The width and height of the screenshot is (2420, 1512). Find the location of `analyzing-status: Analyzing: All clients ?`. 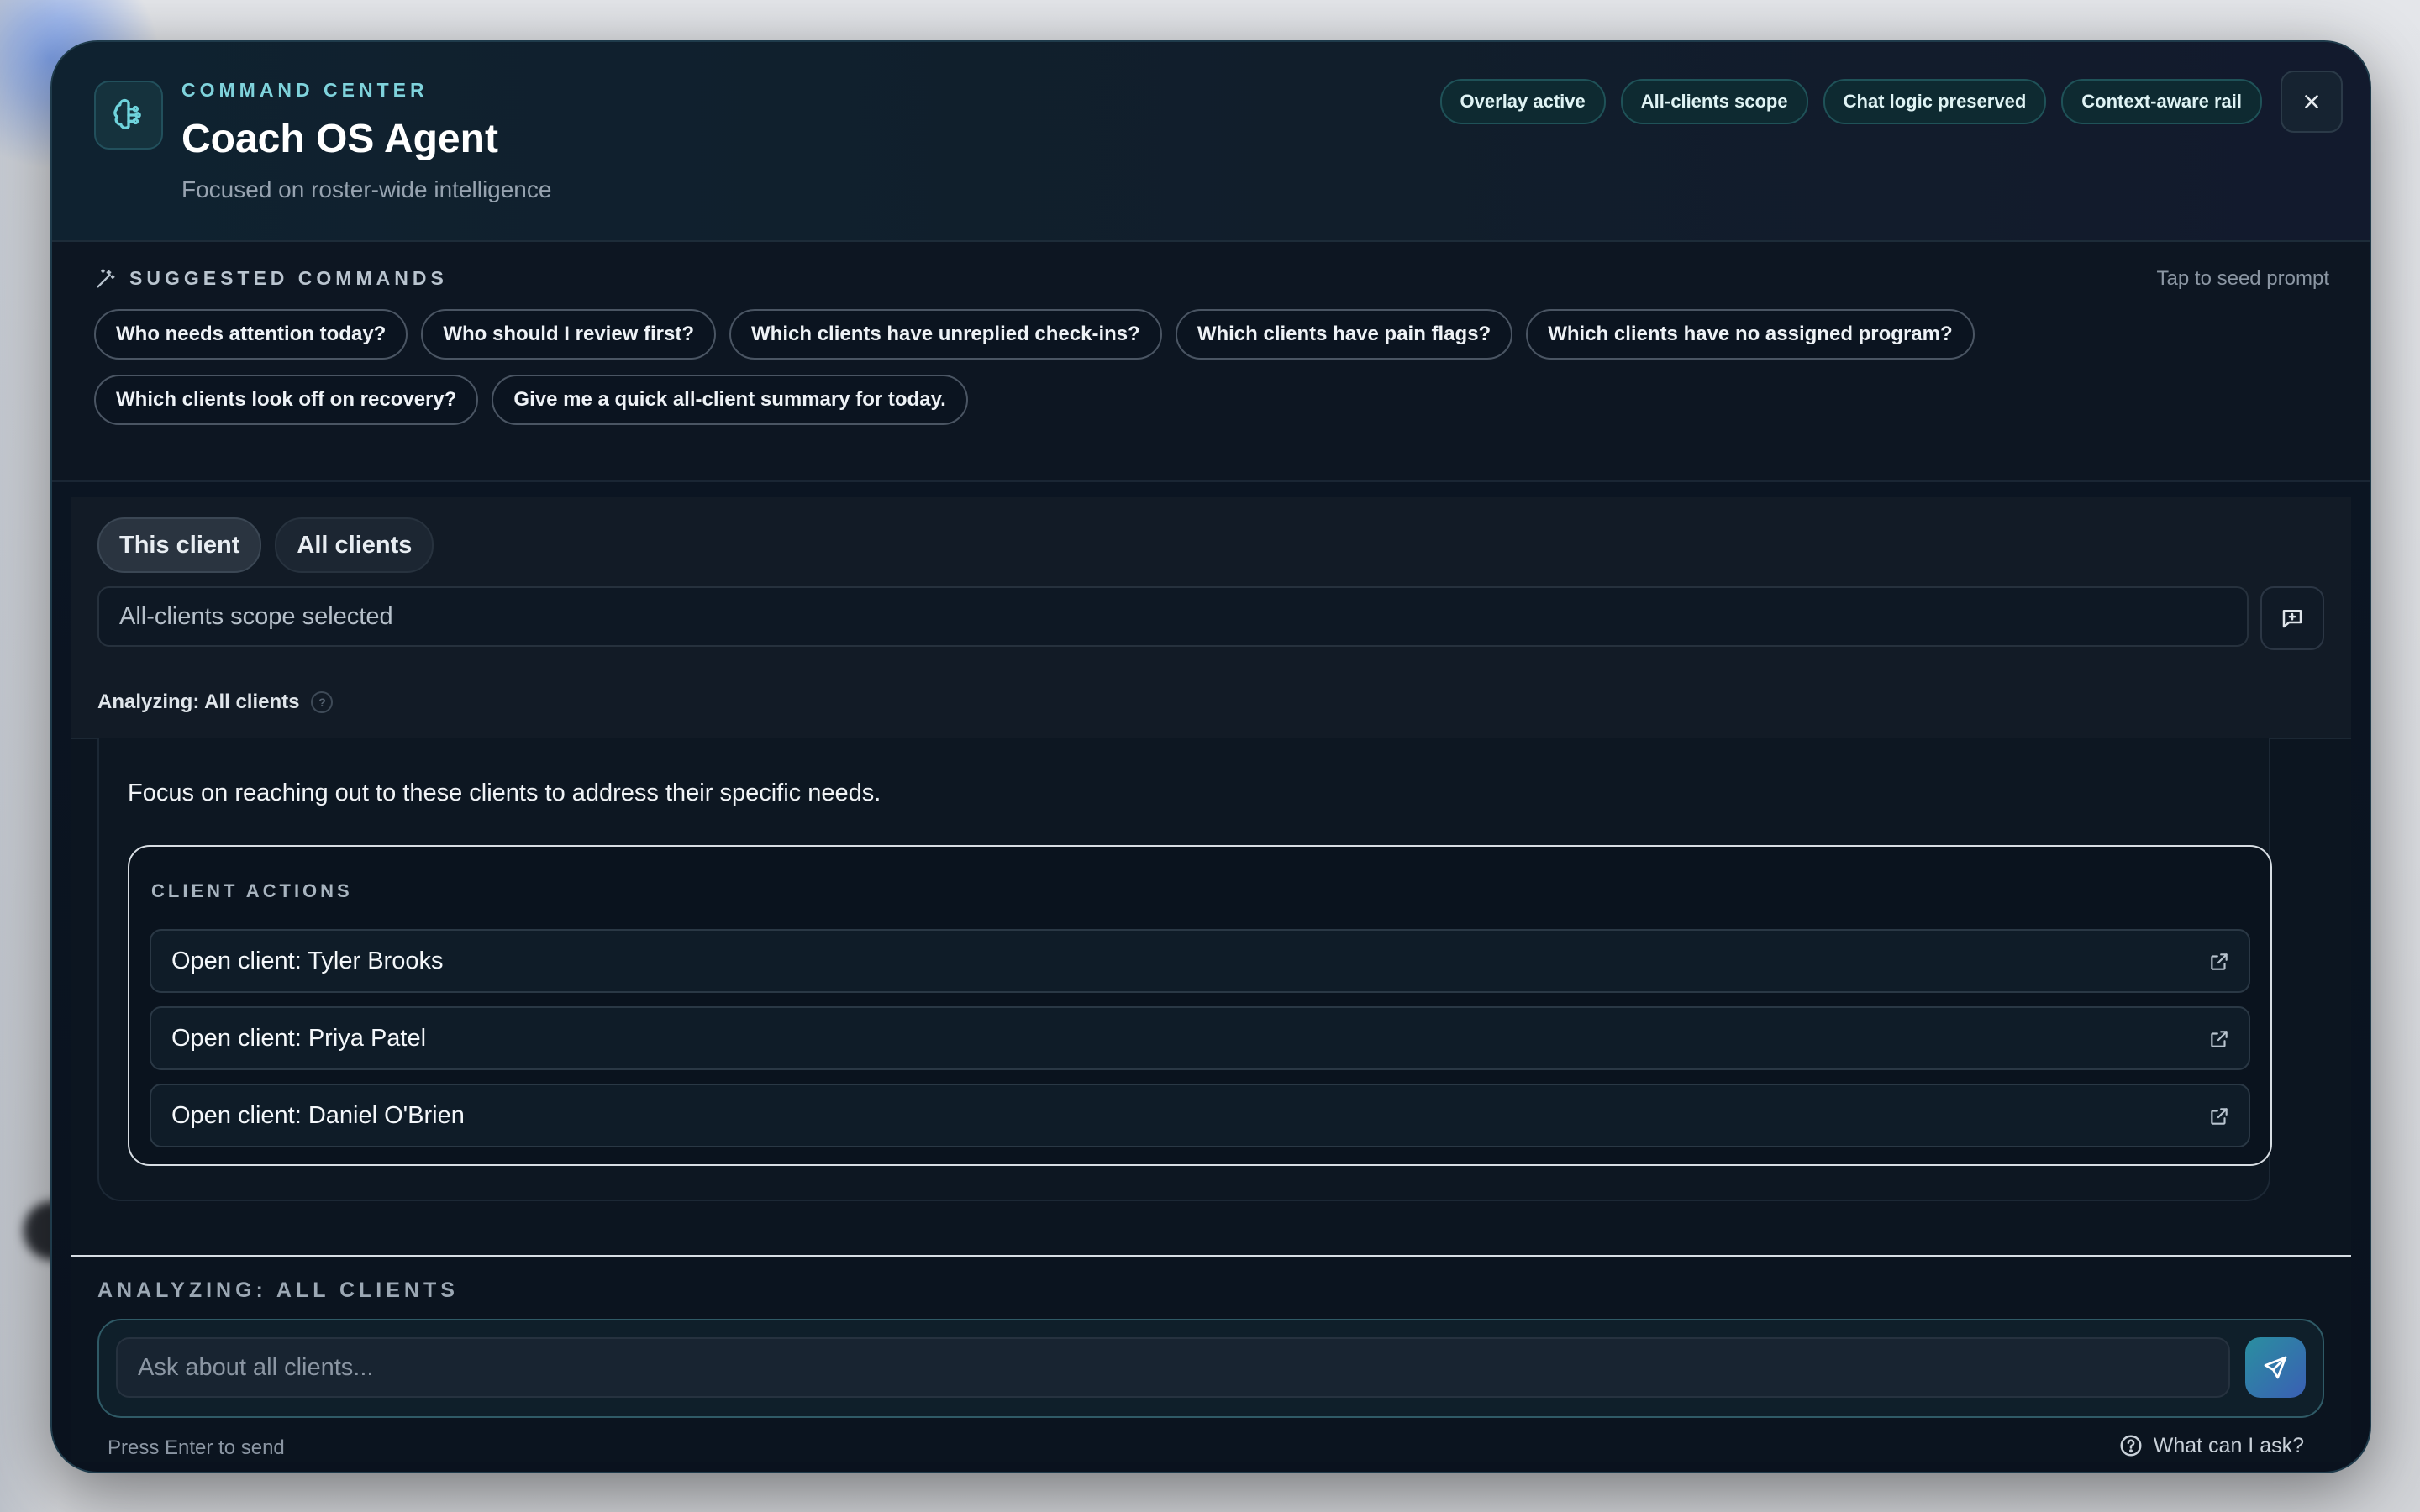

analyzing-status: Analyzing: All clients ? is located at coordinates (216, 702).